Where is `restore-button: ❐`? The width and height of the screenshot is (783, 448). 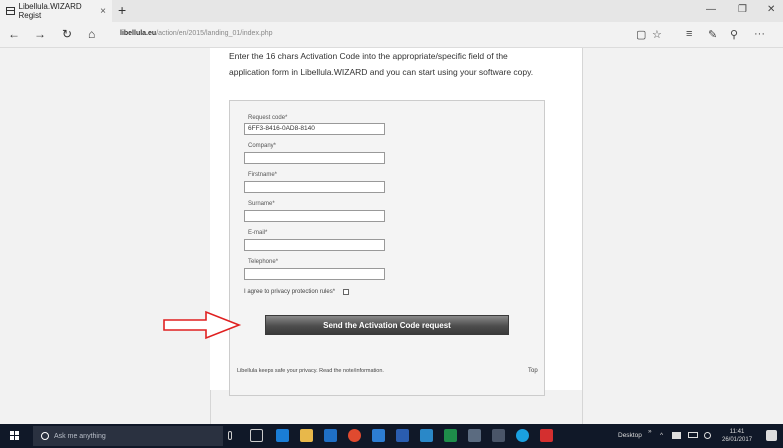
restore-button: ❐ is located at coordinates (742, 9).